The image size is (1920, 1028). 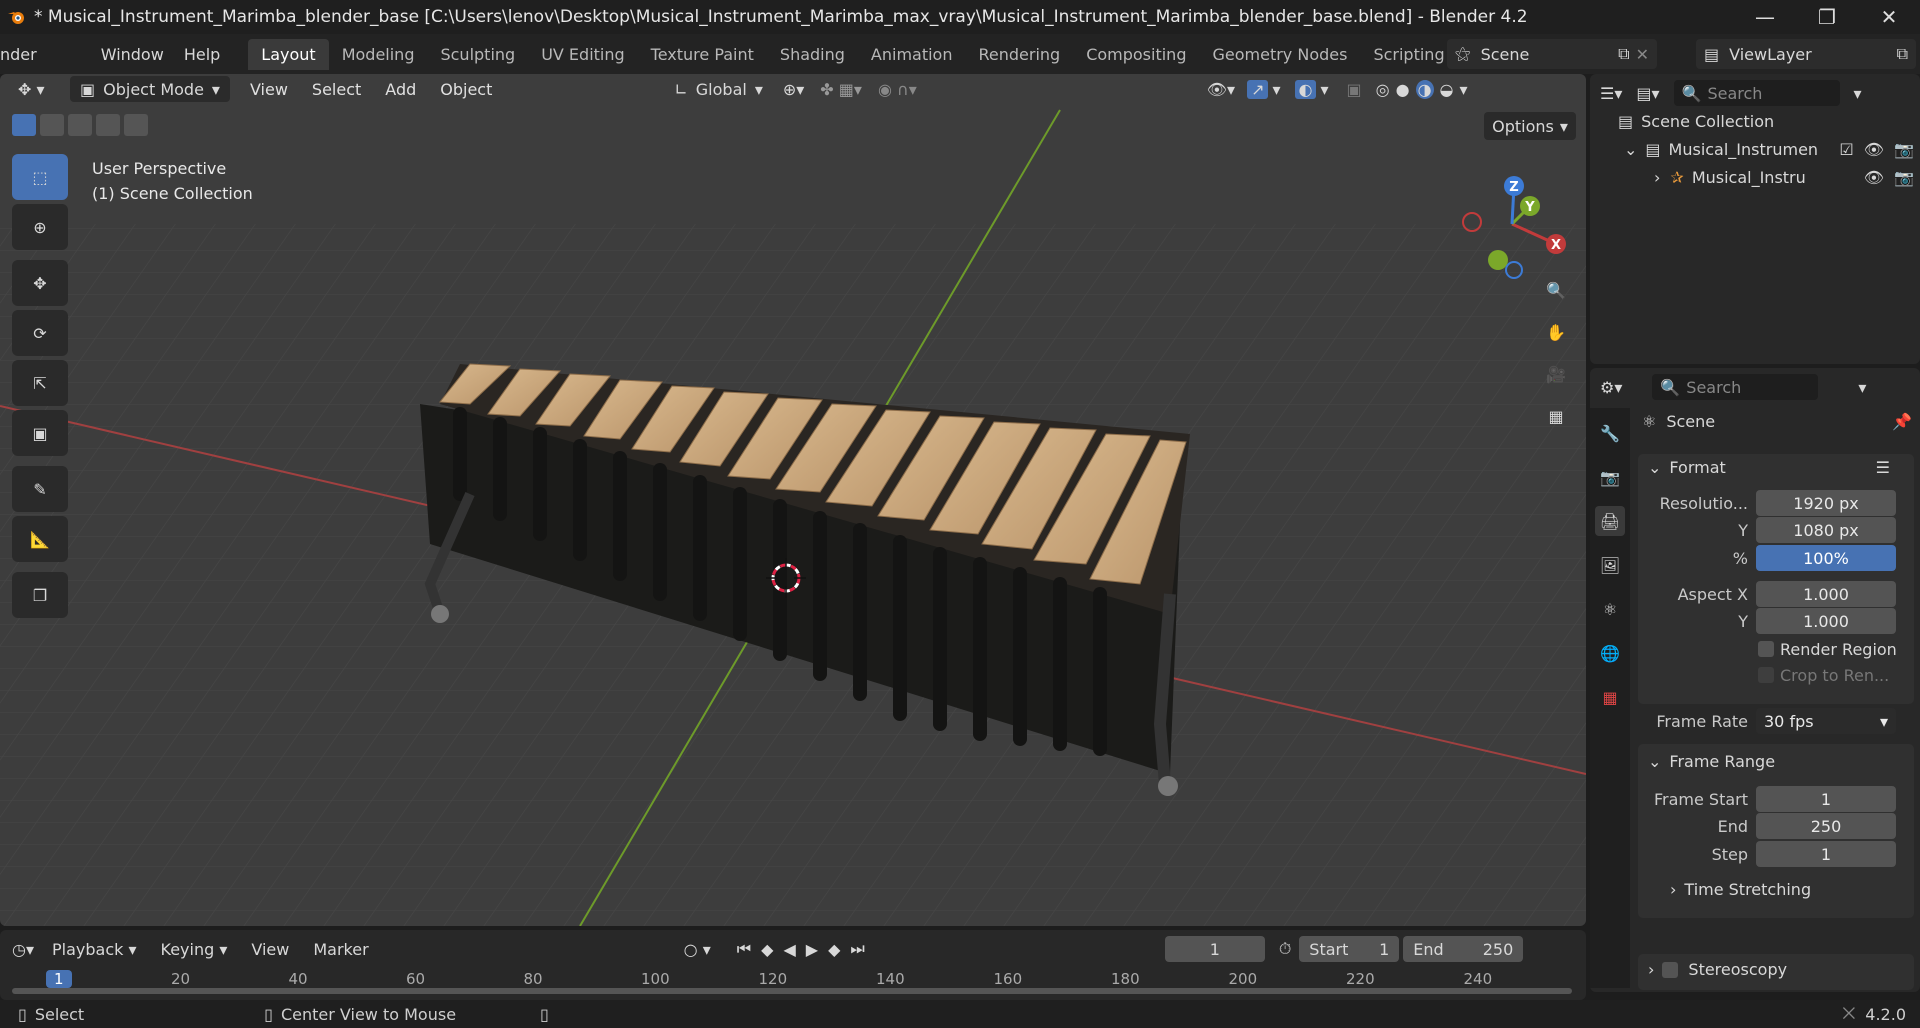 What do you see at coordinates (1826, 503) in the screenshot?
I see `resolution-x-field: 1920 px` at bounding box center [1826, 503].